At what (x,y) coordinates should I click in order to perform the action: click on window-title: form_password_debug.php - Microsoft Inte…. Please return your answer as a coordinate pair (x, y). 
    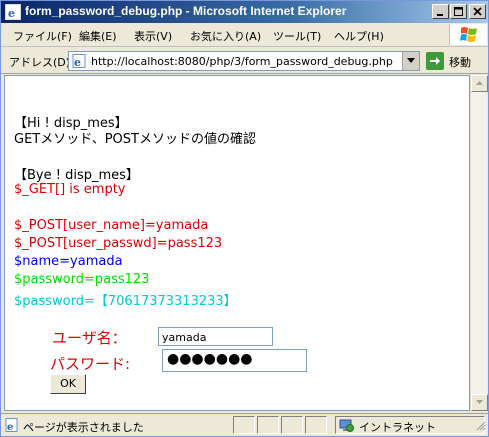
    Looking at the image, I should click on (186, 11).